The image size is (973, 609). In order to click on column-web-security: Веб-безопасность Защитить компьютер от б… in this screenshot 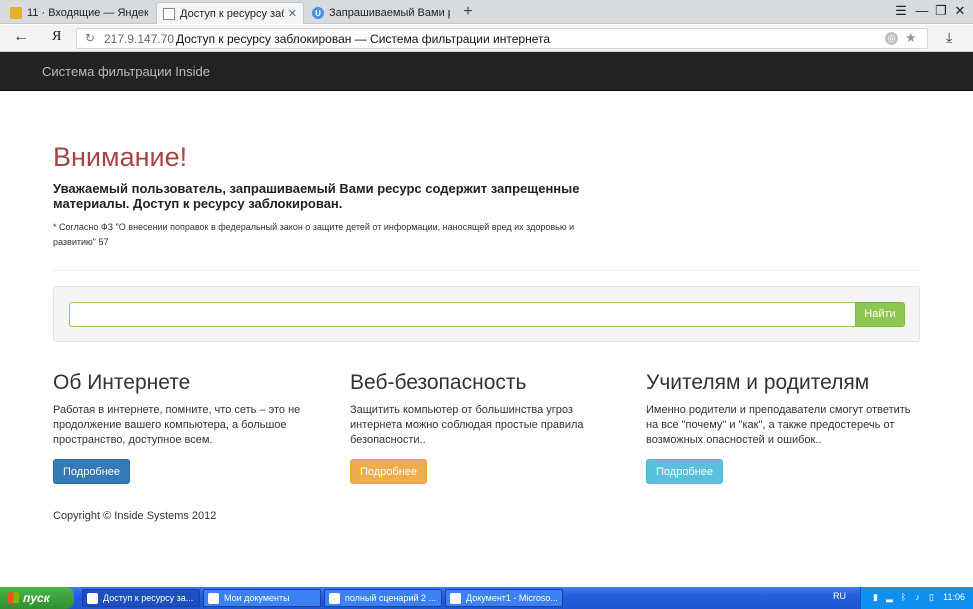, I will do `click(487, 427)`.